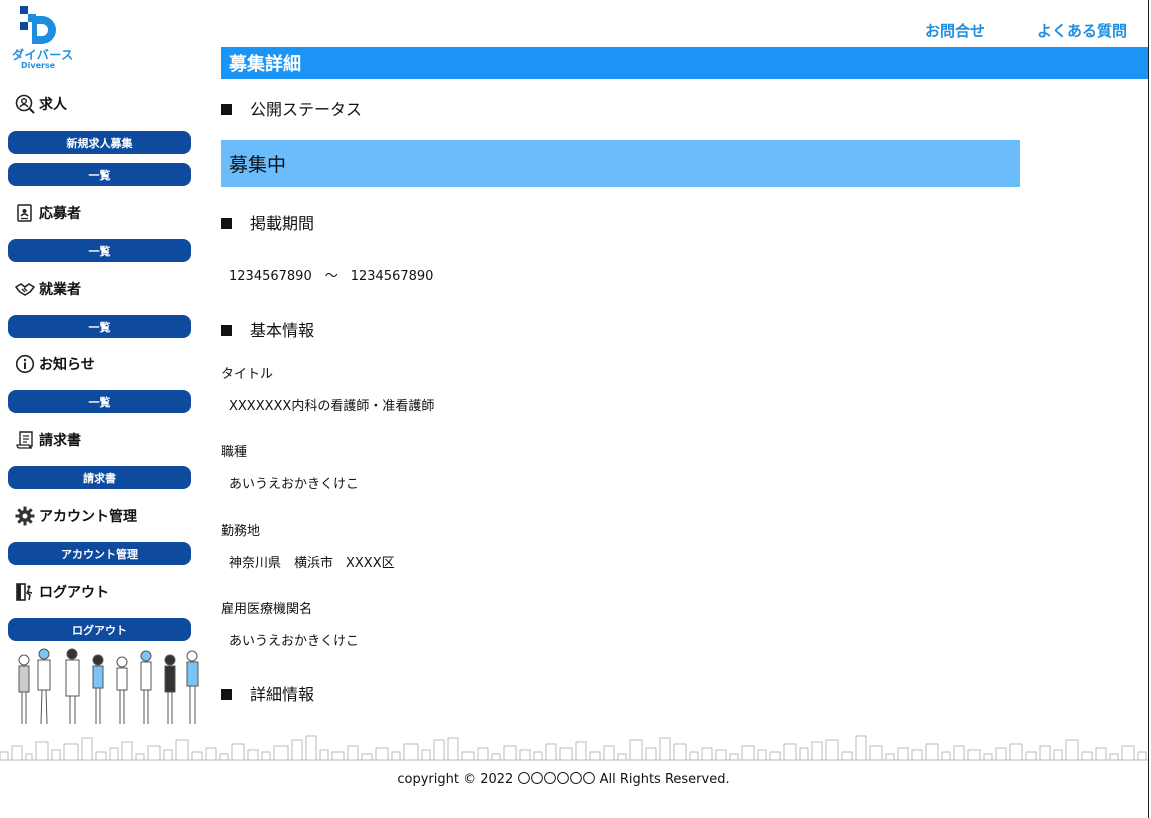 The width and height of the screenshot is (1151, 818). Describe the element at coordinates (53, 105) in the screenshot. I see `sidebar-heading-label: 求人` at that location.